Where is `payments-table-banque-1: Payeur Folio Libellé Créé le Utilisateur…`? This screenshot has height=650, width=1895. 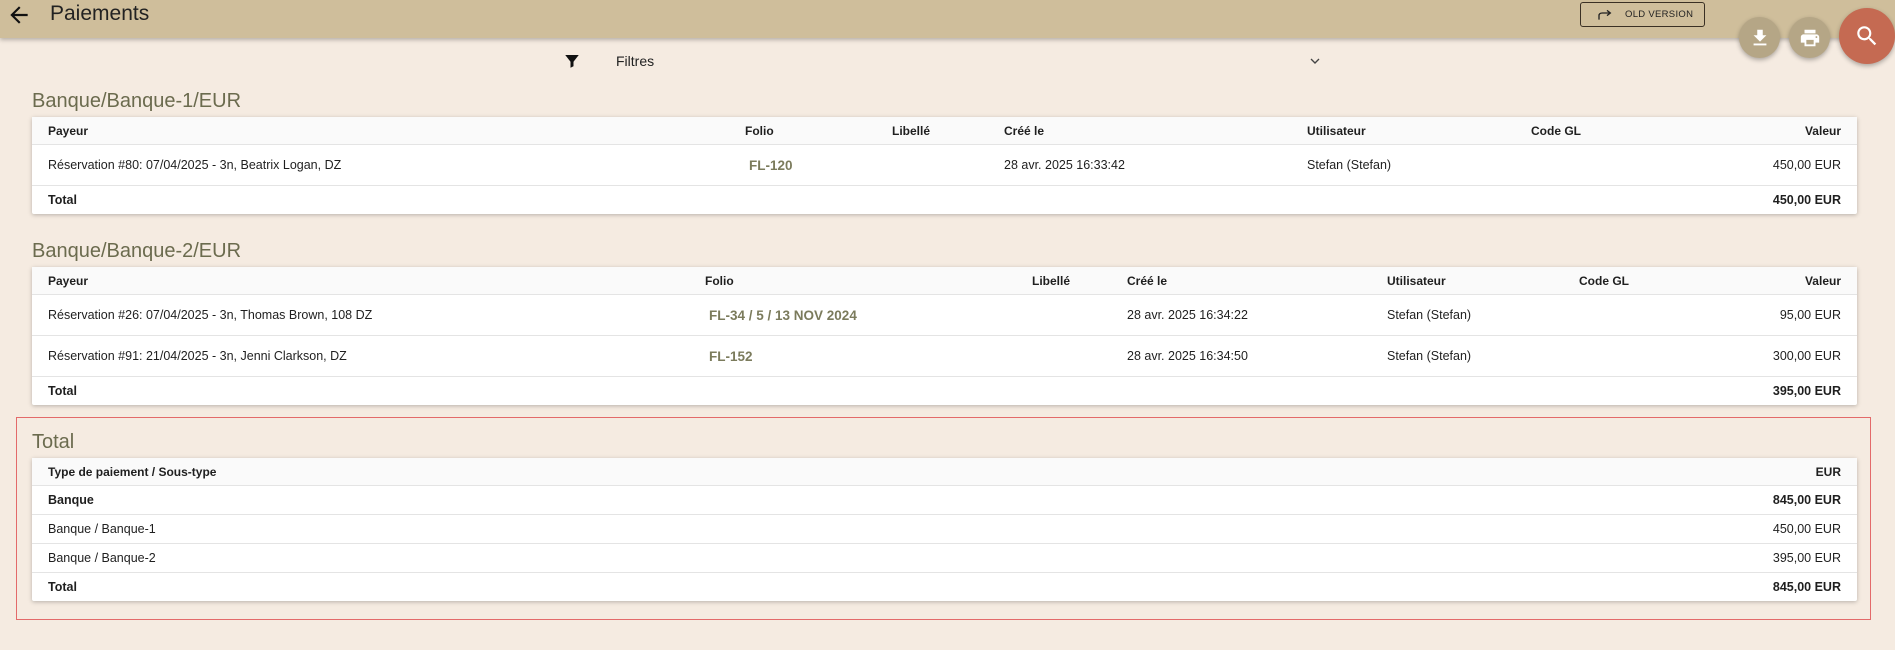
payments-table-banque-1: Payeur Folio Libellé Créé le Utilisateur… is located at coordinates (944, 165).